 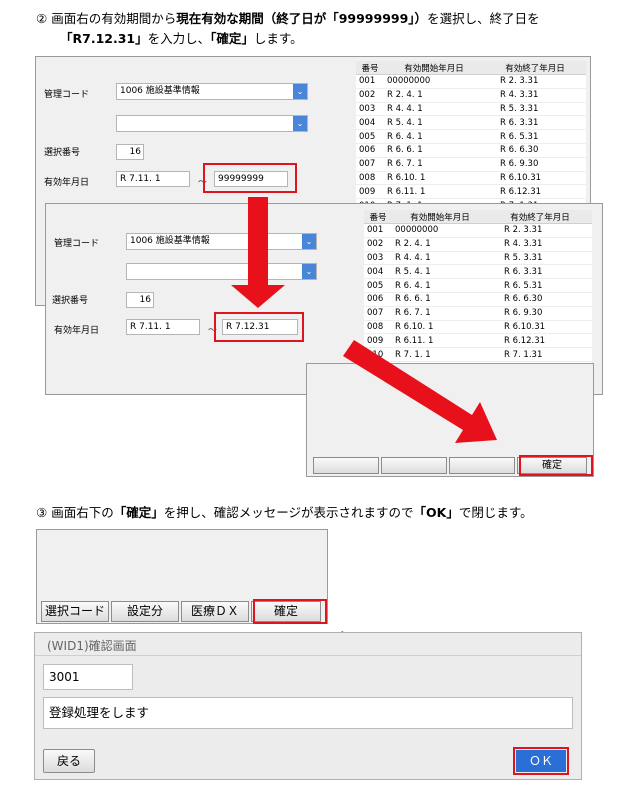 What do you see at coordinates (92, 646) in the screenshot?
I see `dialog-title: (WID1)確認画面` at bounding box center [92, 646].